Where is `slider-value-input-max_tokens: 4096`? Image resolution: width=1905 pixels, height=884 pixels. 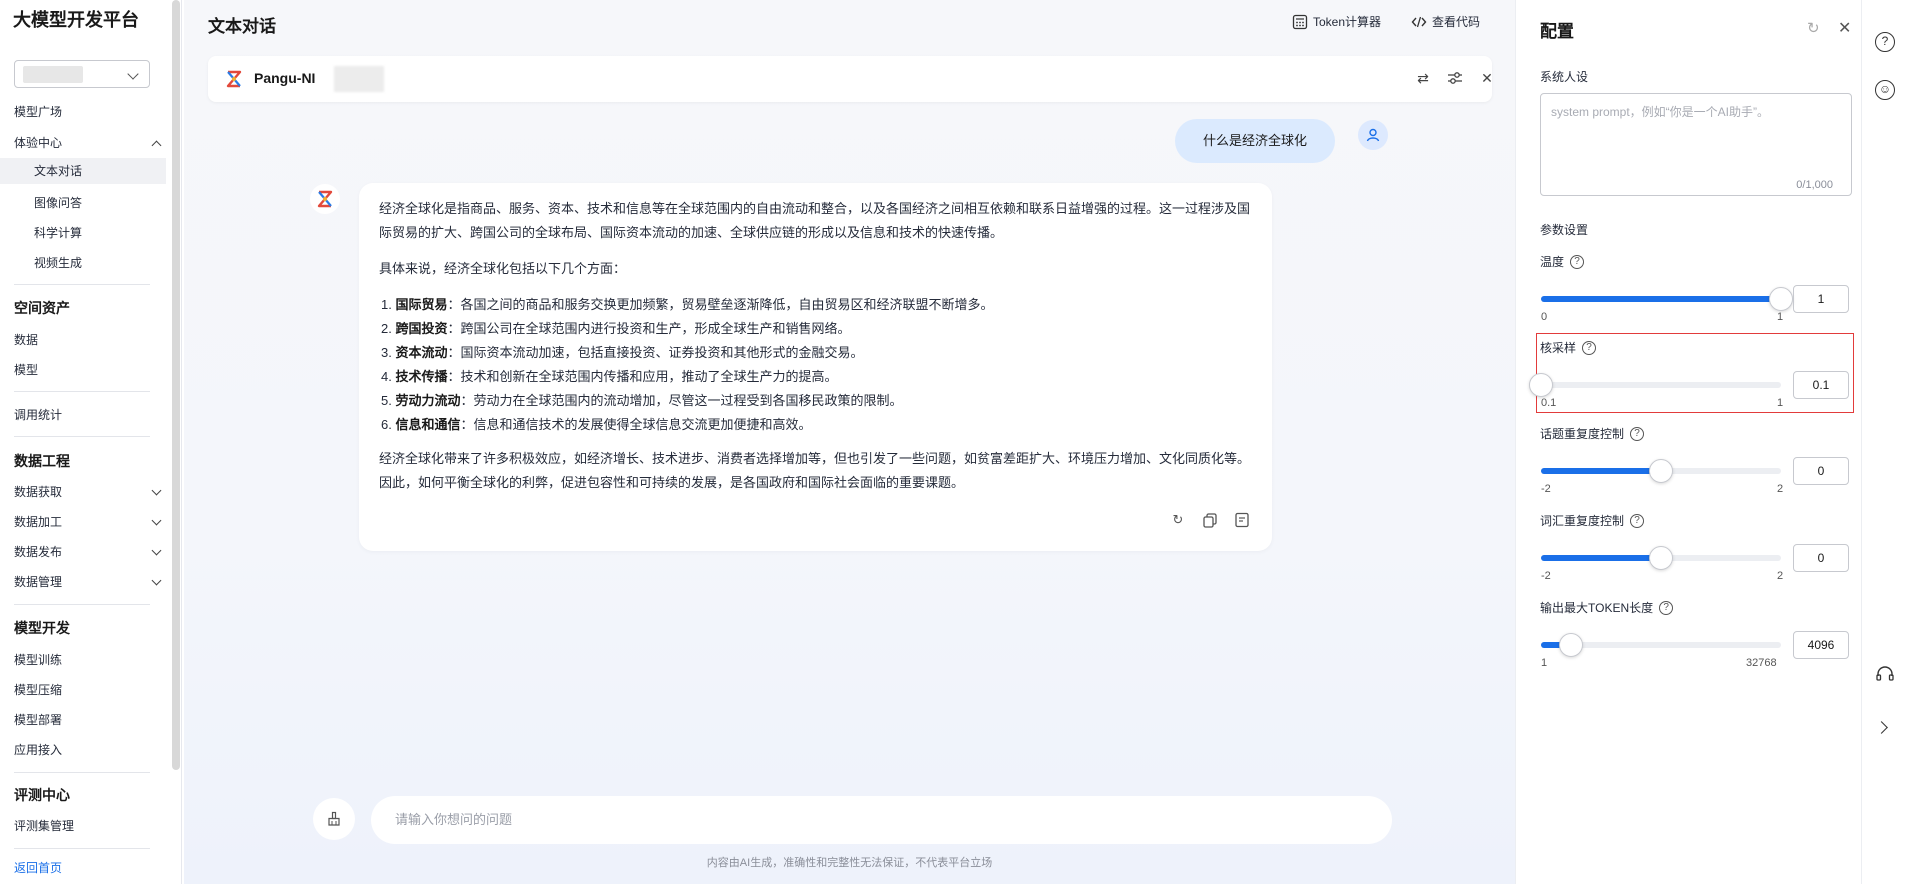 slider-value-input-max_tokens: 4096 is located at coordinates (1821, 645).